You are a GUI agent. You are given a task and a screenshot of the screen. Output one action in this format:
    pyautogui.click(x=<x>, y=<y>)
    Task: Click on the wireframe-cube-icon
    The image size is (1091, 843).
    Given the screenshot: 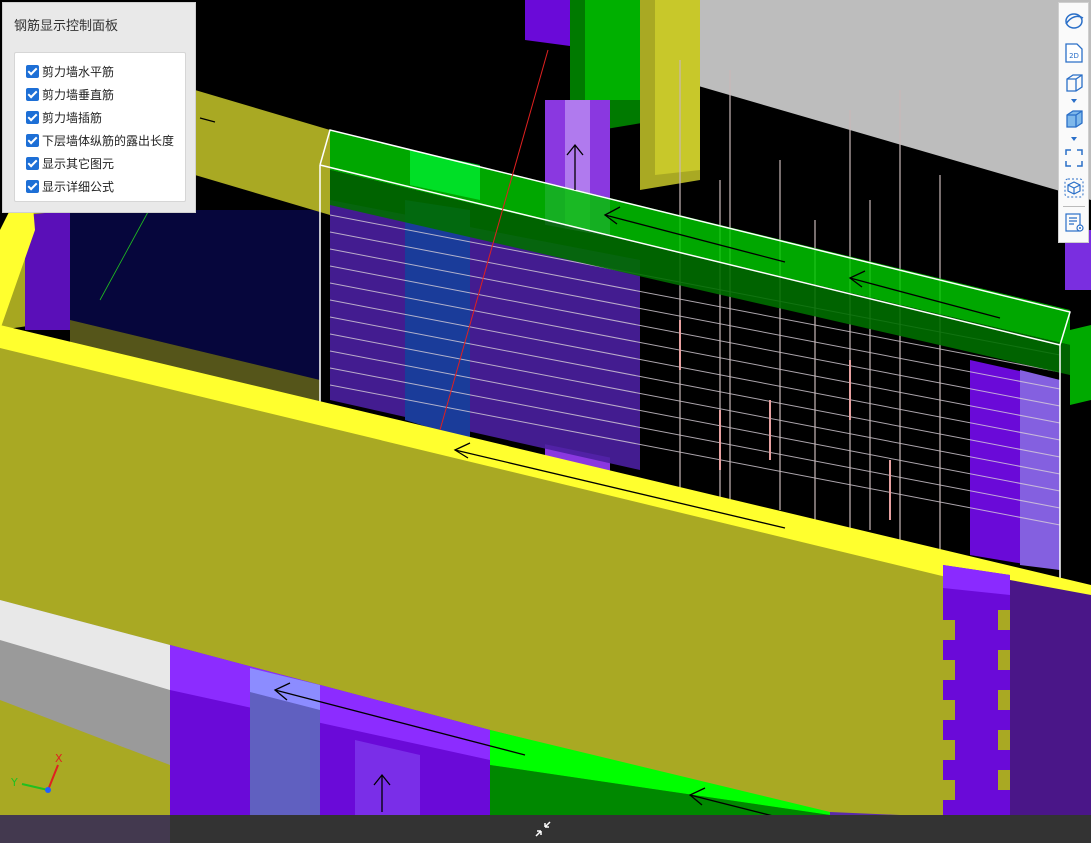 What is the action you would take?
    pyautogui.click(x=1074, y=83)
    